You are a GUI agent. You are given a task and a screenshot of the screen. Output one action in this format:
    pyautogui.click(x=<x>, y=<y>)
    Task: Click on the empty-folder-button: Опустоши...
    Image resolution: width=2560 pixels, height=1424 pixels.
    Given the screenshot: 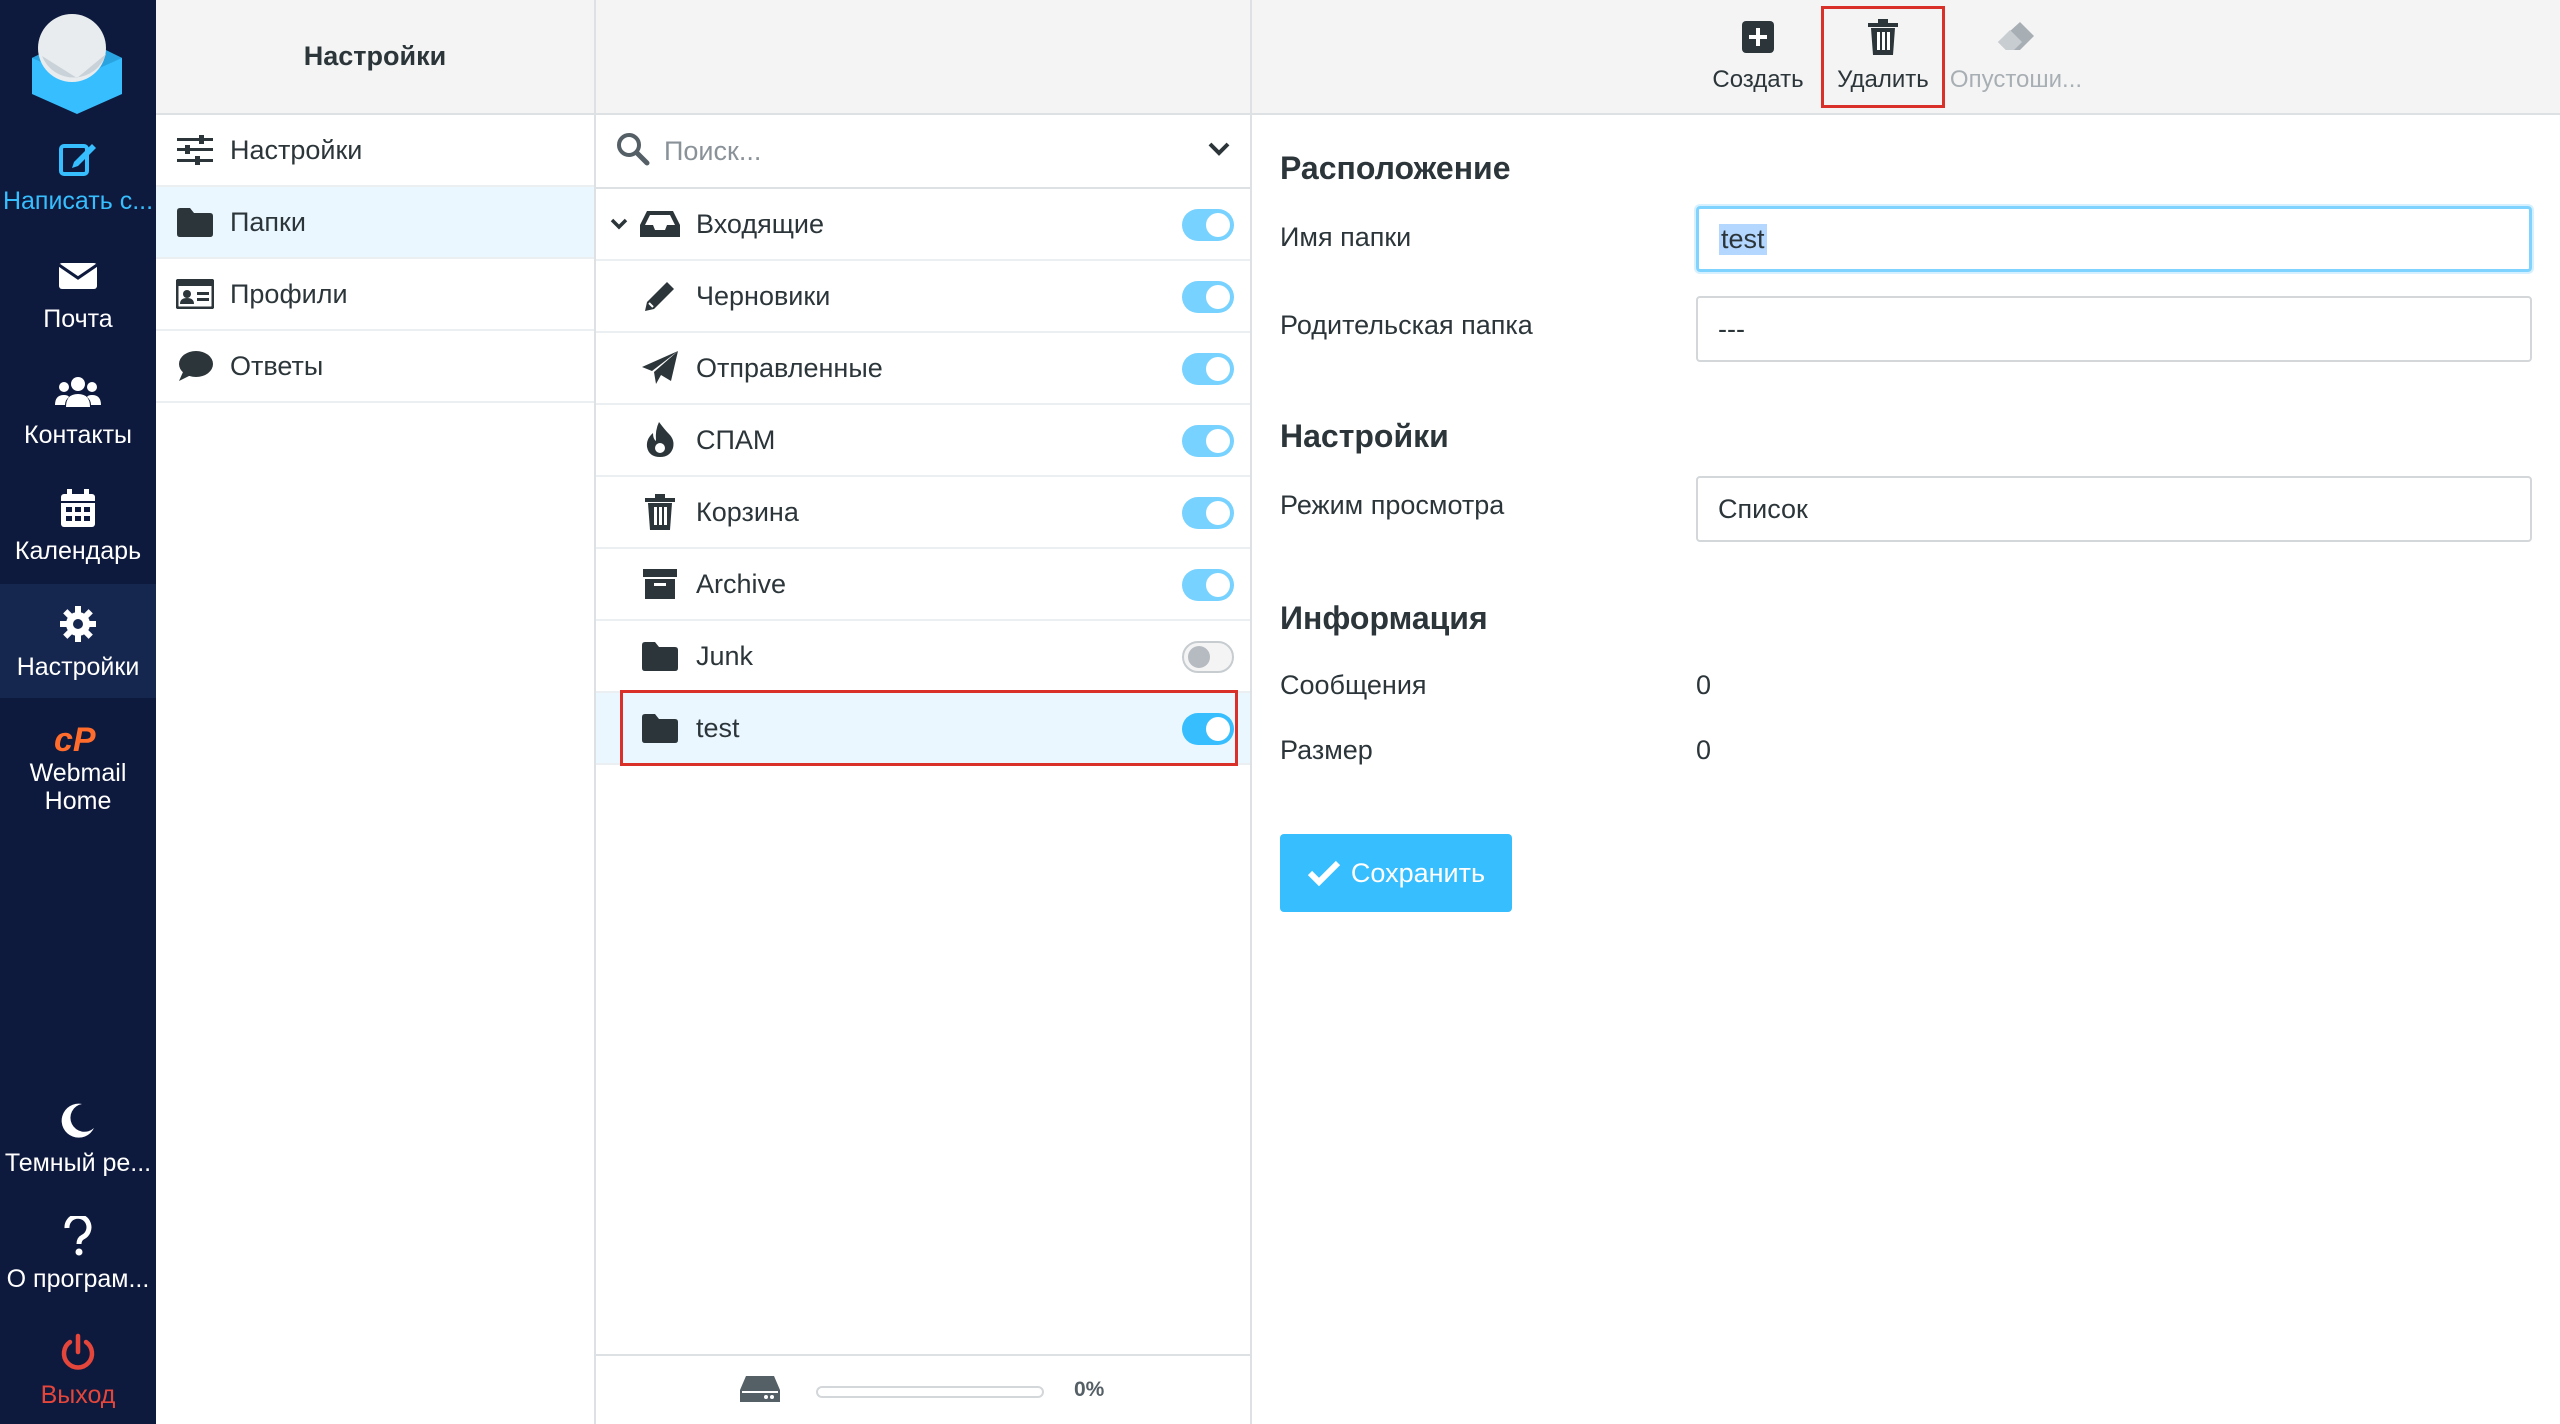 What is the action you would take?
    pyautogui.click(x=2016, y=60)
    